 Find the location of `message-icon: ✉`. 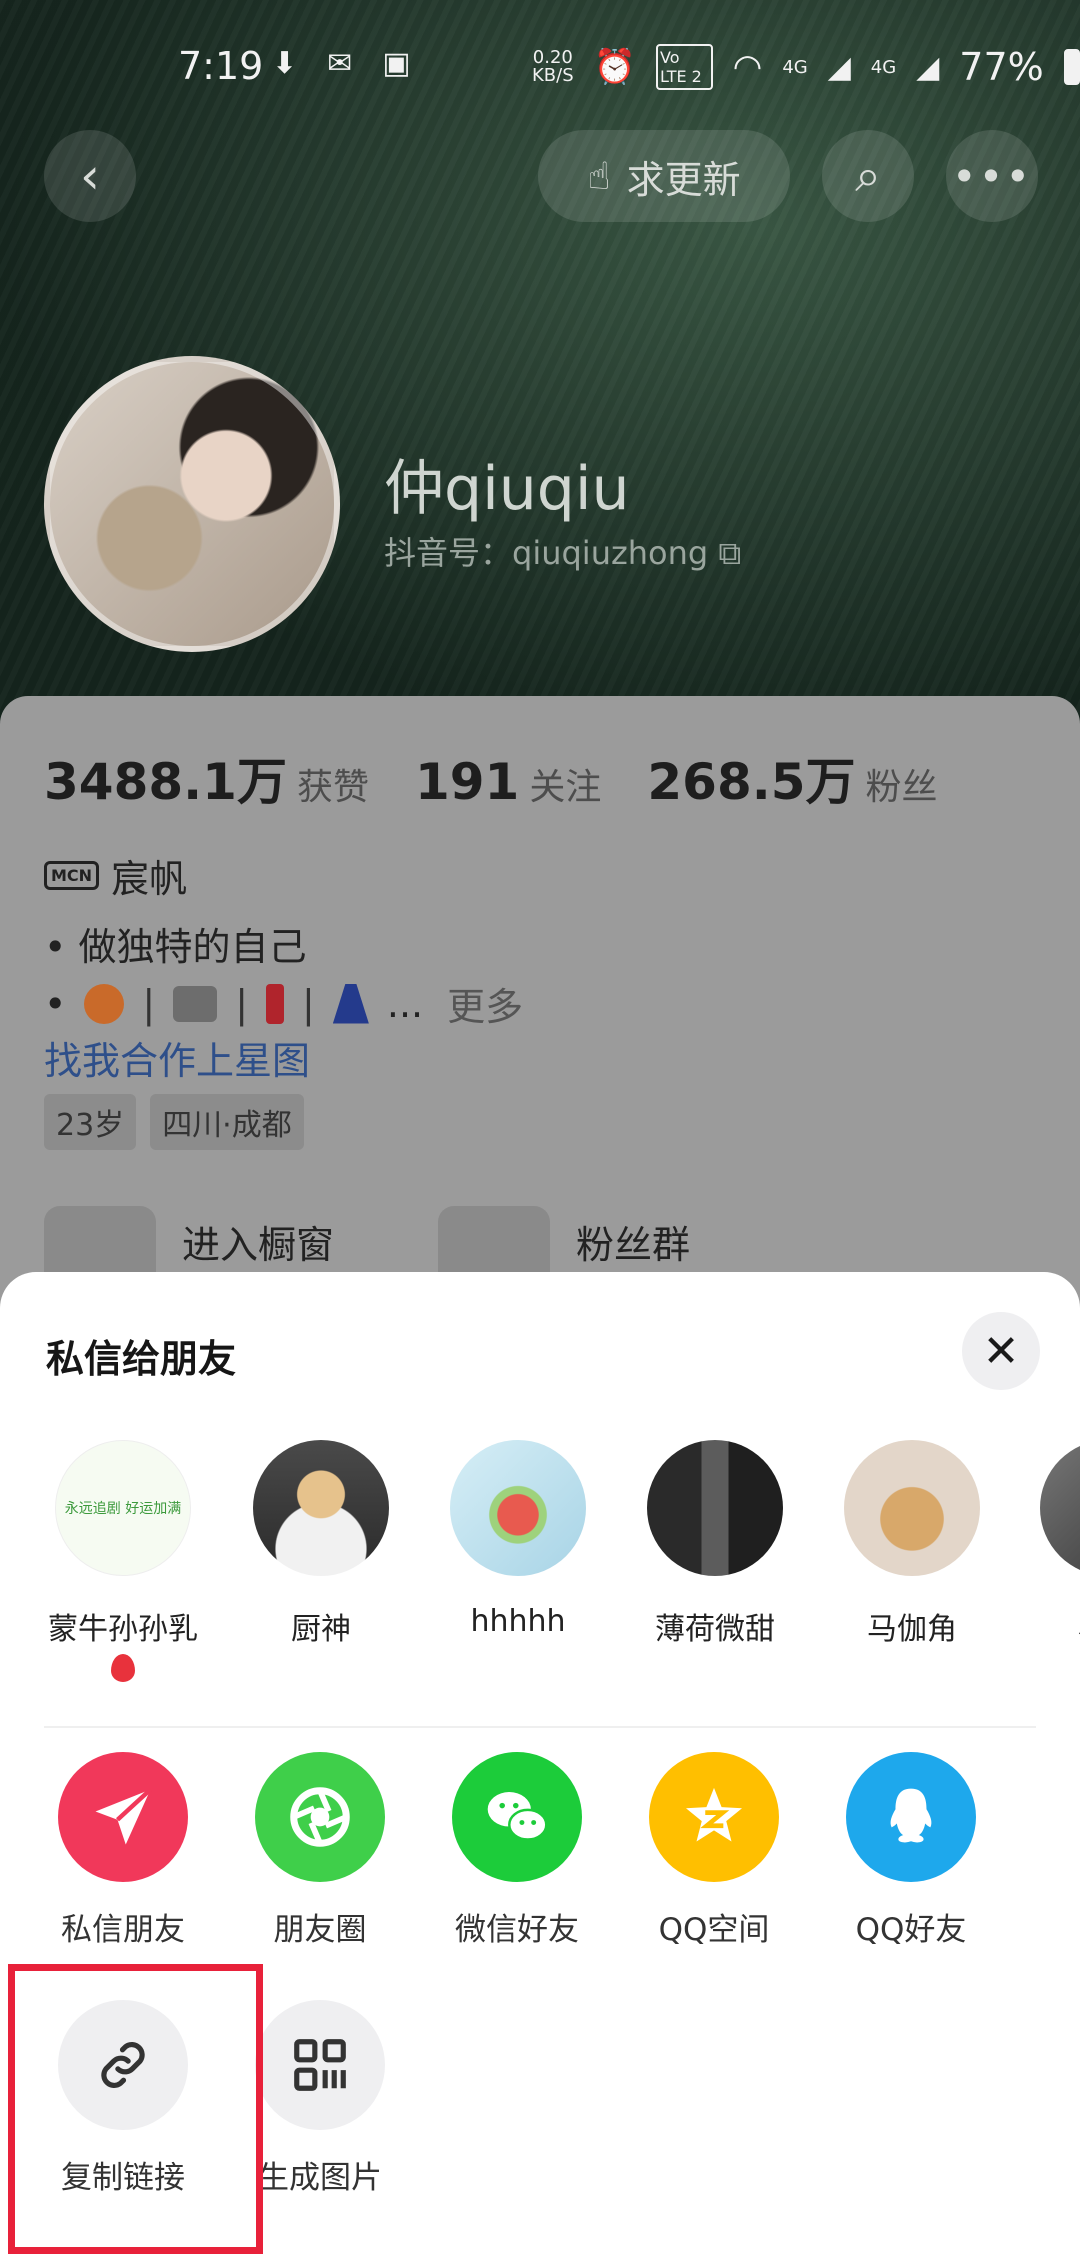

message-icon: ✉ is located at coordinates (340, 63).